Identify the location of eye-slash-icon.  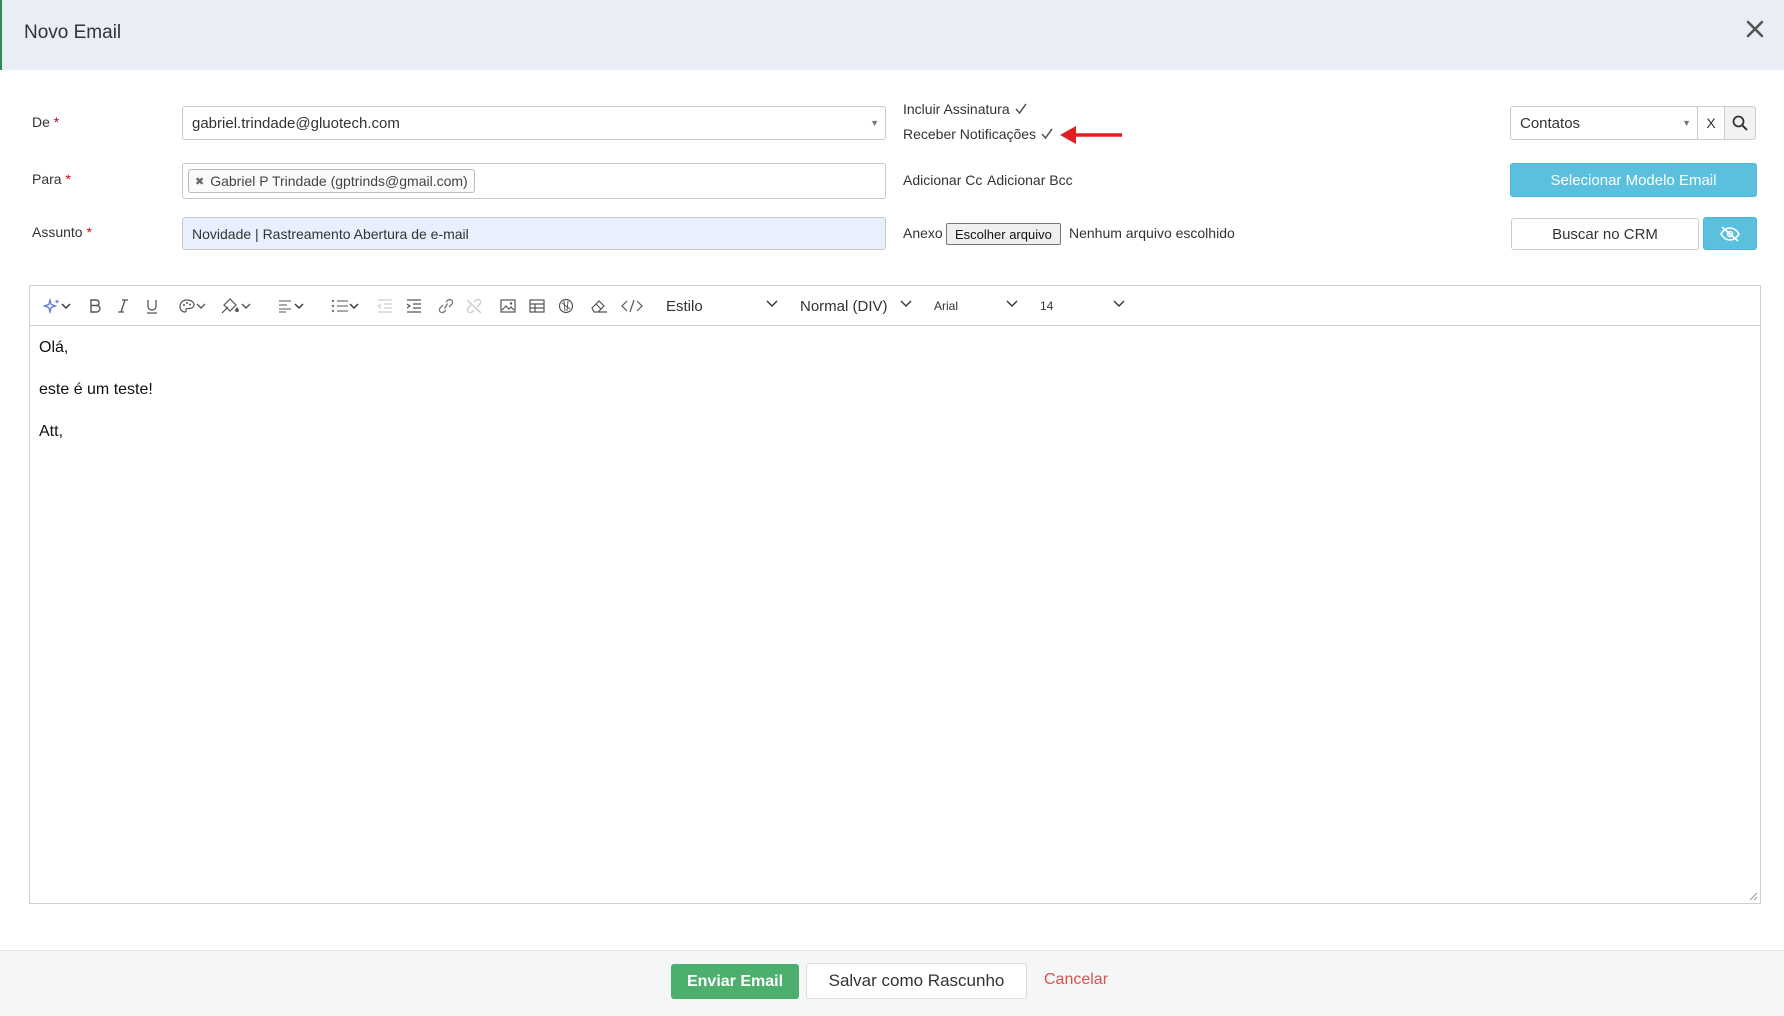
(1730, 233).